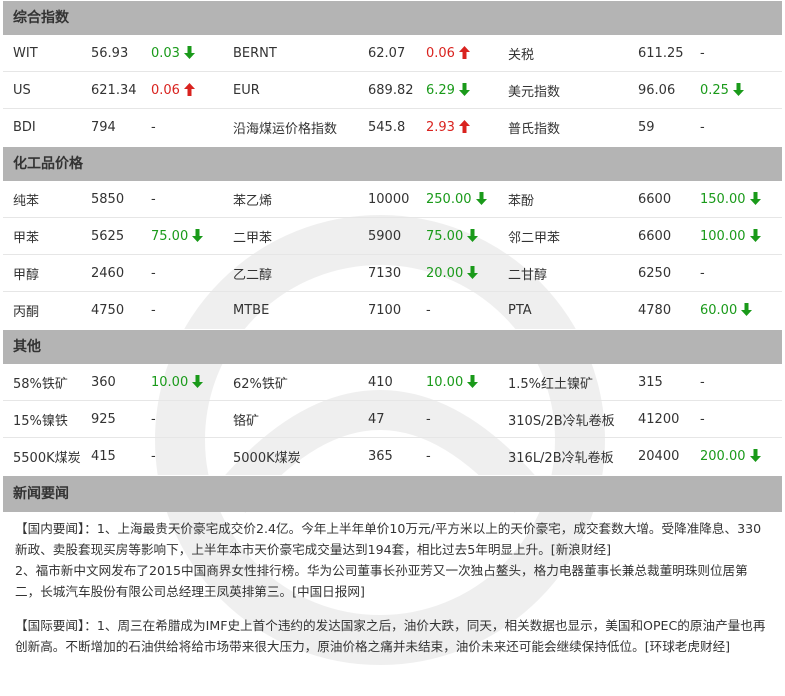  I want to click on item-name: 62%铁矿, so click(260, 384).